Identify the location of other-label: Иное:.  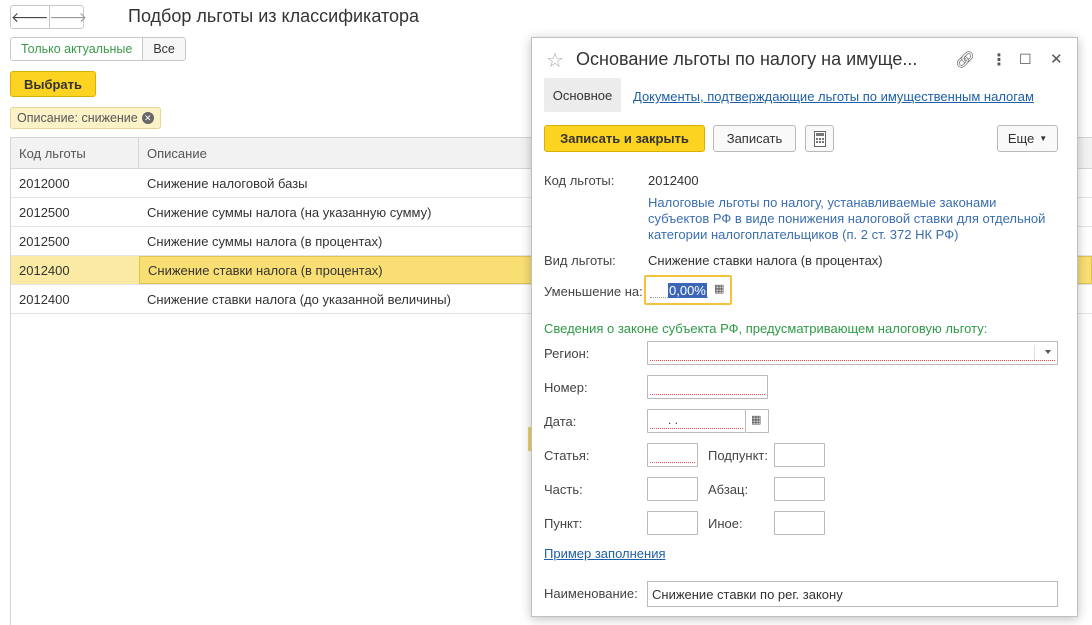
(725, 523).